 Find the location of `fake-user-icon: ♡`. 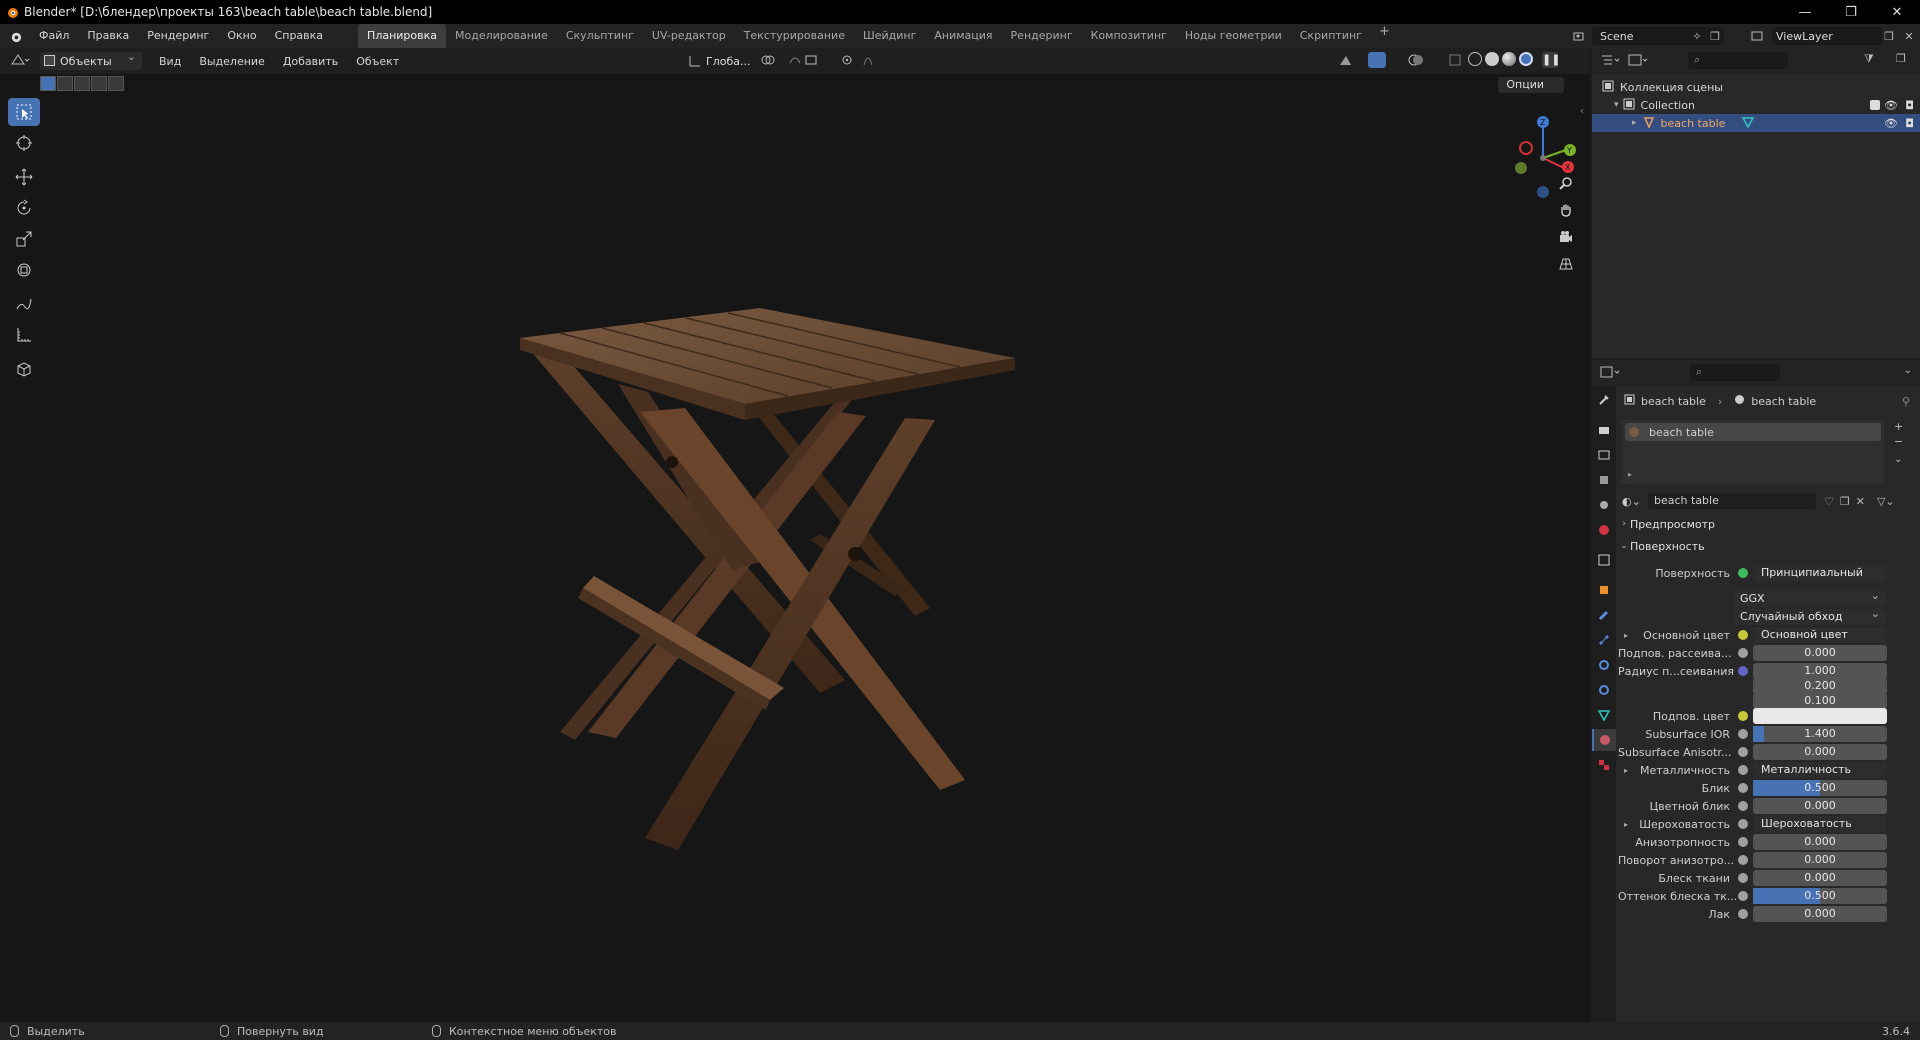

fake-user-icon: ♡ is located at coordinates (1829, 501).